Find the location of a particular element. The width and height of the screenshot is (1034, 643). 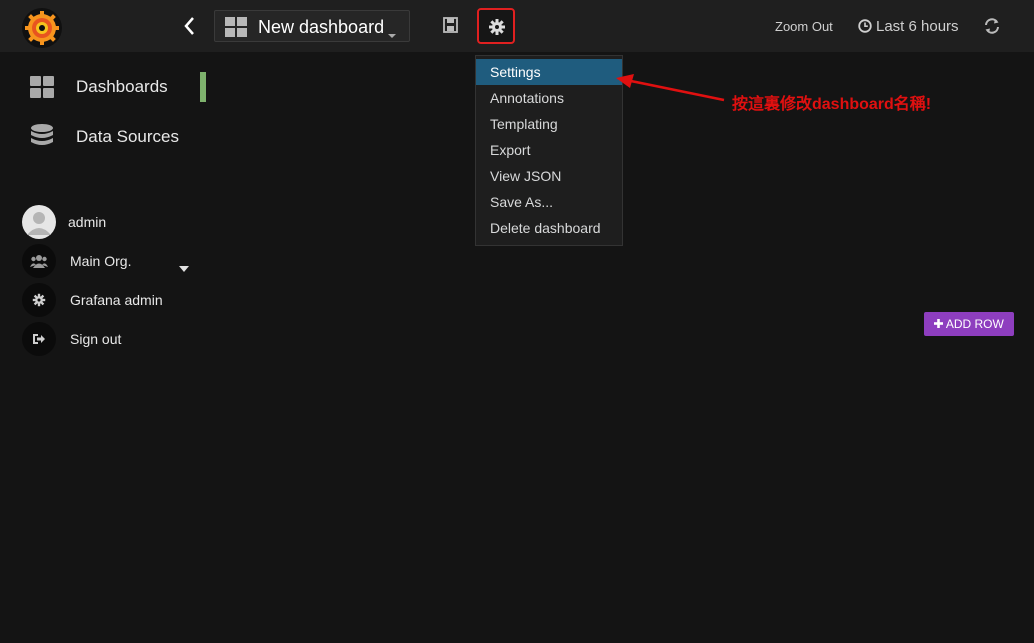

add-row-label: ADD ROW is located at coordinates (974, 324).